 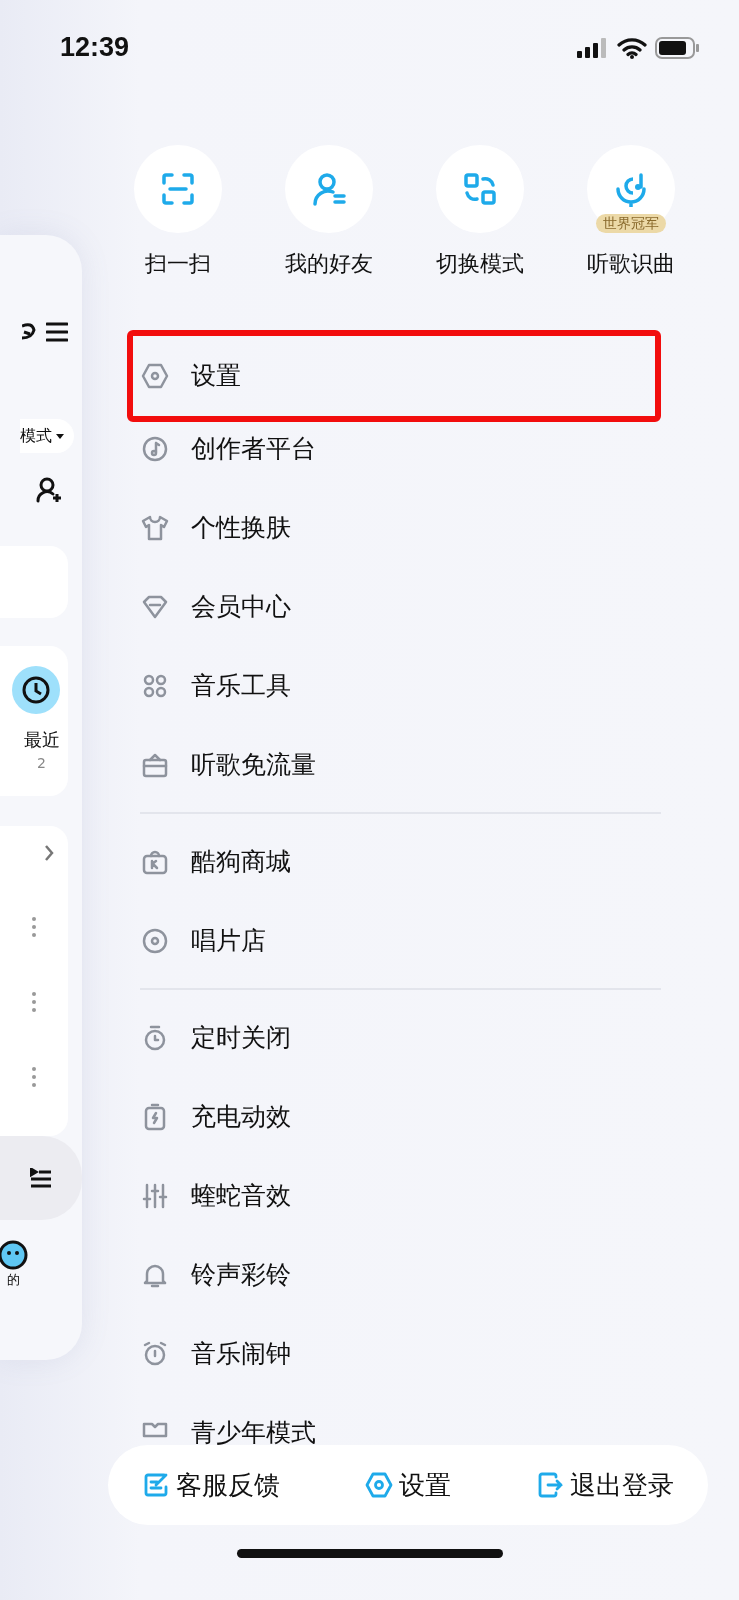 I want to click on alarm-clock-icon, so click(x=155, y=1353).